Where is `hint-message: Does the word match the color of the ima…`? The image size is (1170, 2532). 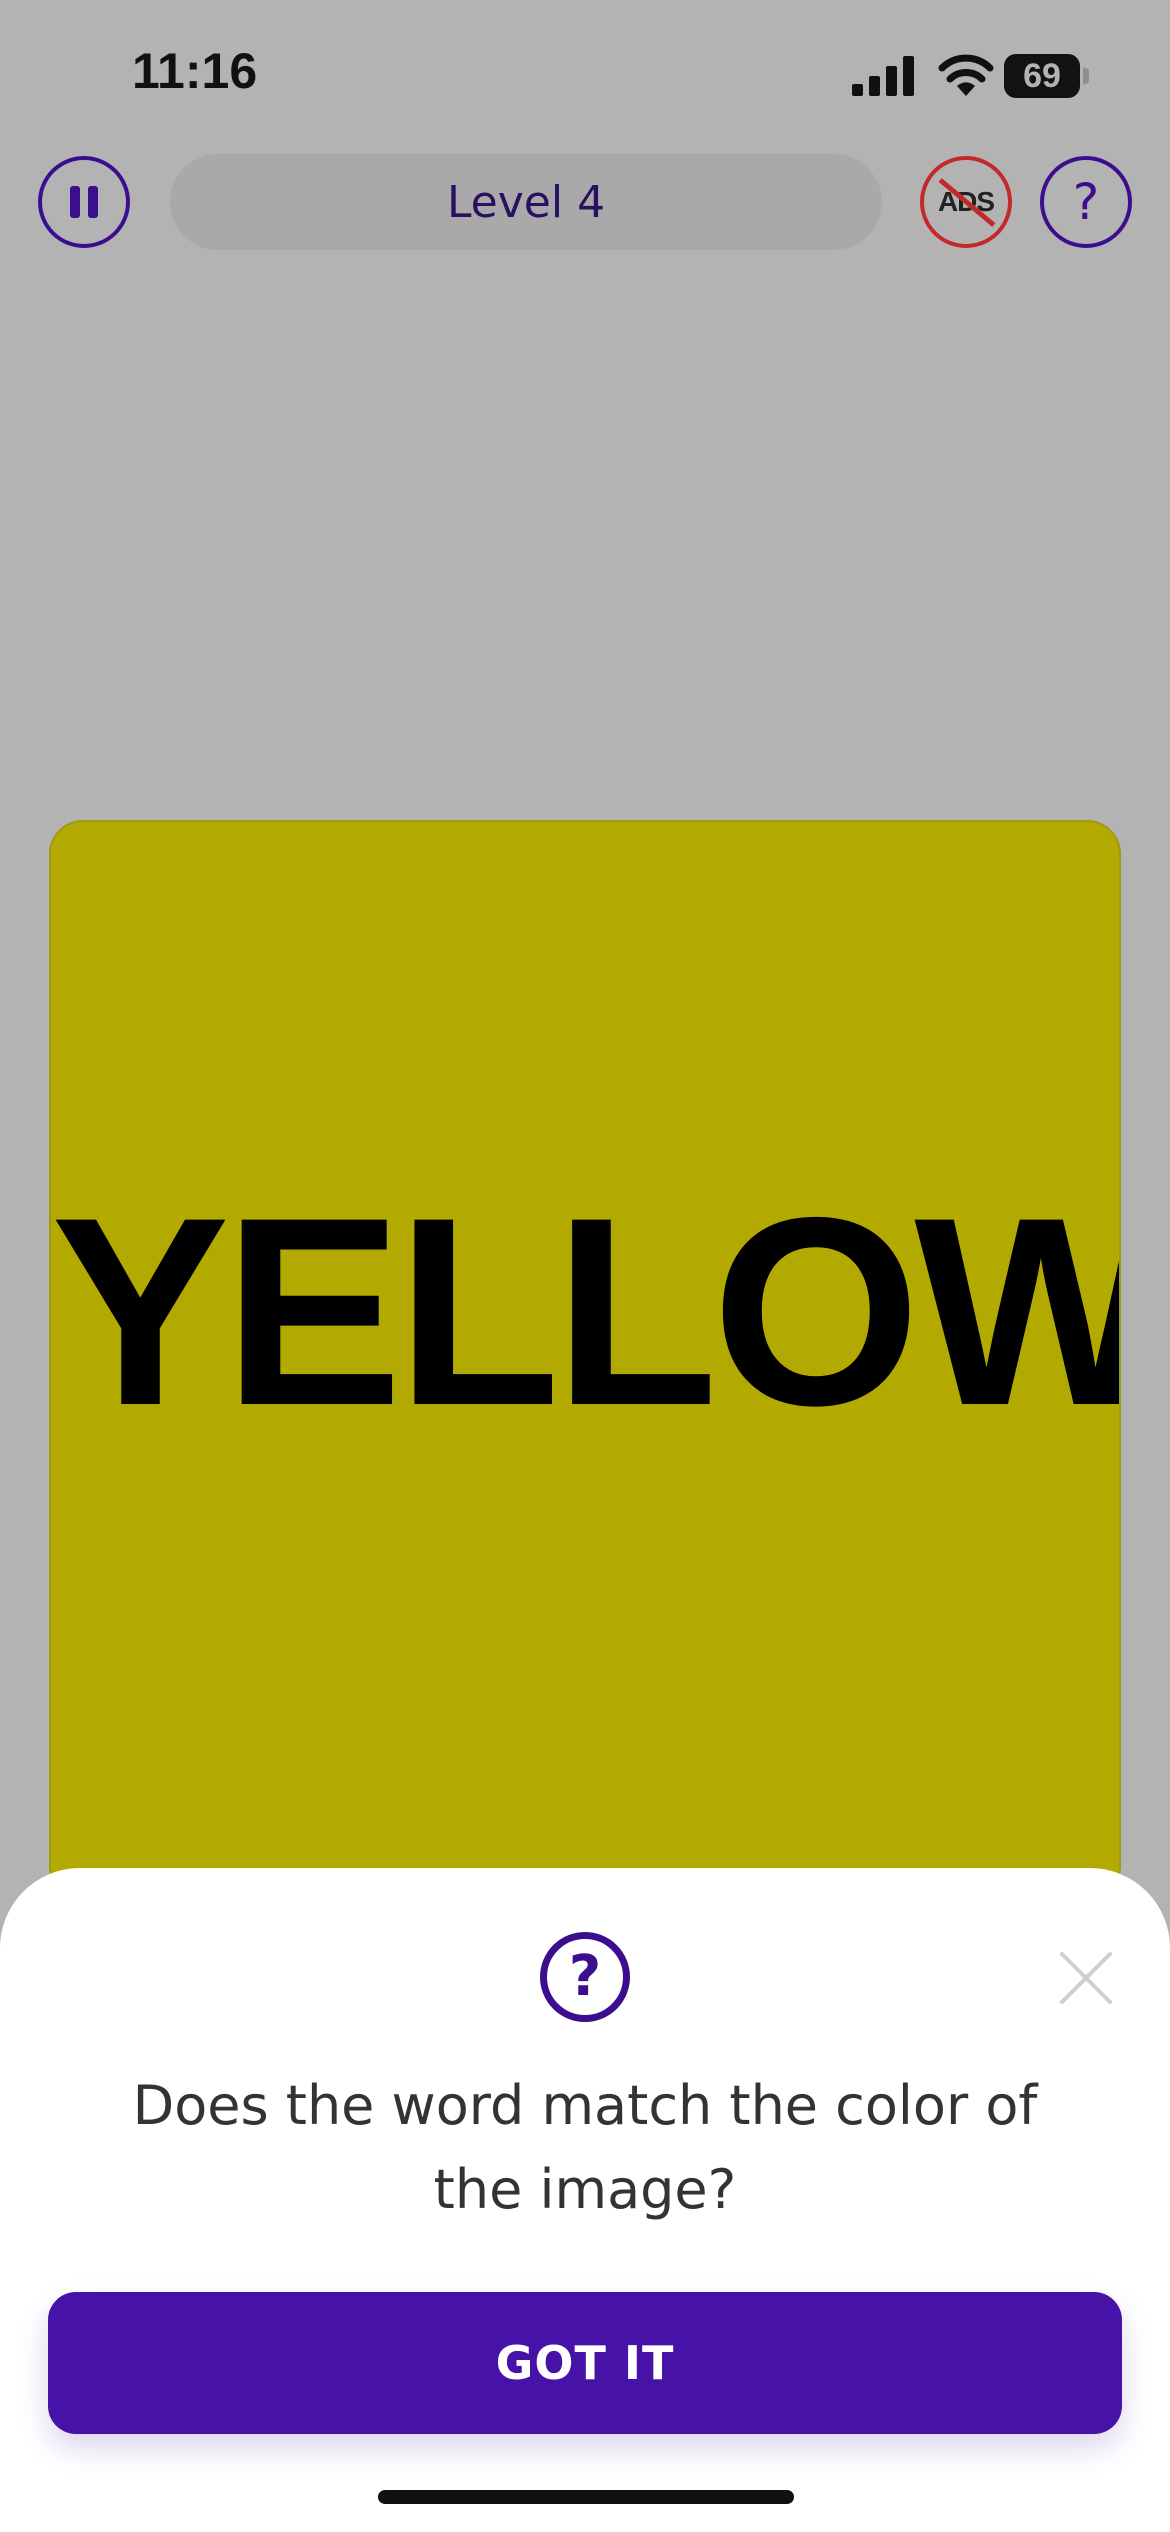
hint-message: Does the word match the color of the ima… is located at coordinates (585, 2147).